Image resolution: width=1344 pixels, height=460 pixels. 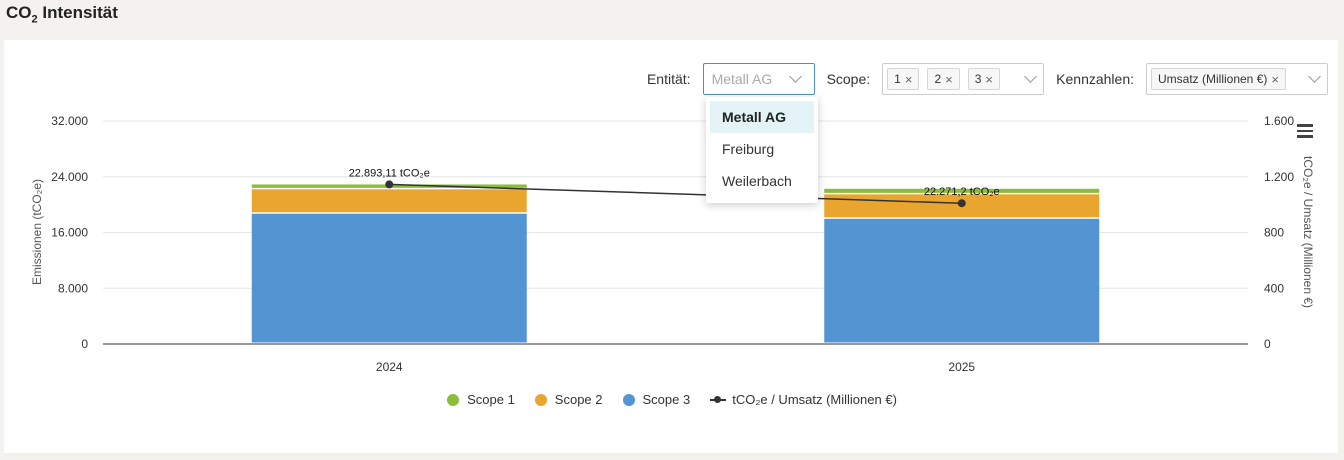 I want to click on legend-label: tCO₂e / Umsatz (Millionen €), so click(x=814, y=399).